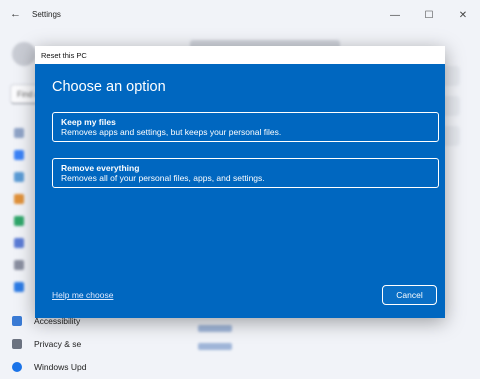 Image resolution: width=480 pixels, height=379 pixels. What do you see at coordinates (215, 346) in the screenshot?
I see `give-feedback-link` at bounding box center [215, 346].